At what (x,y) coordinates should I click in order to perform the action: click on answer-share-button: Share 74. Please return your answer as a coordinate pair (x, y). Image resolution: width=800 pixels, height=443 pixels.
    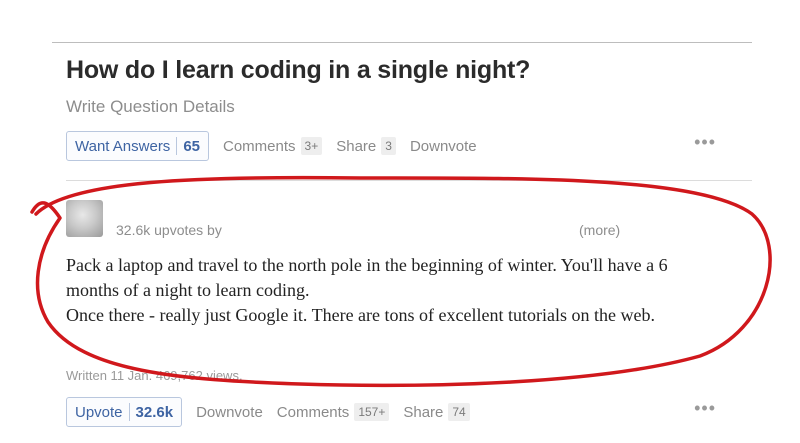
    Looking at the image, I should click on (436, 412).